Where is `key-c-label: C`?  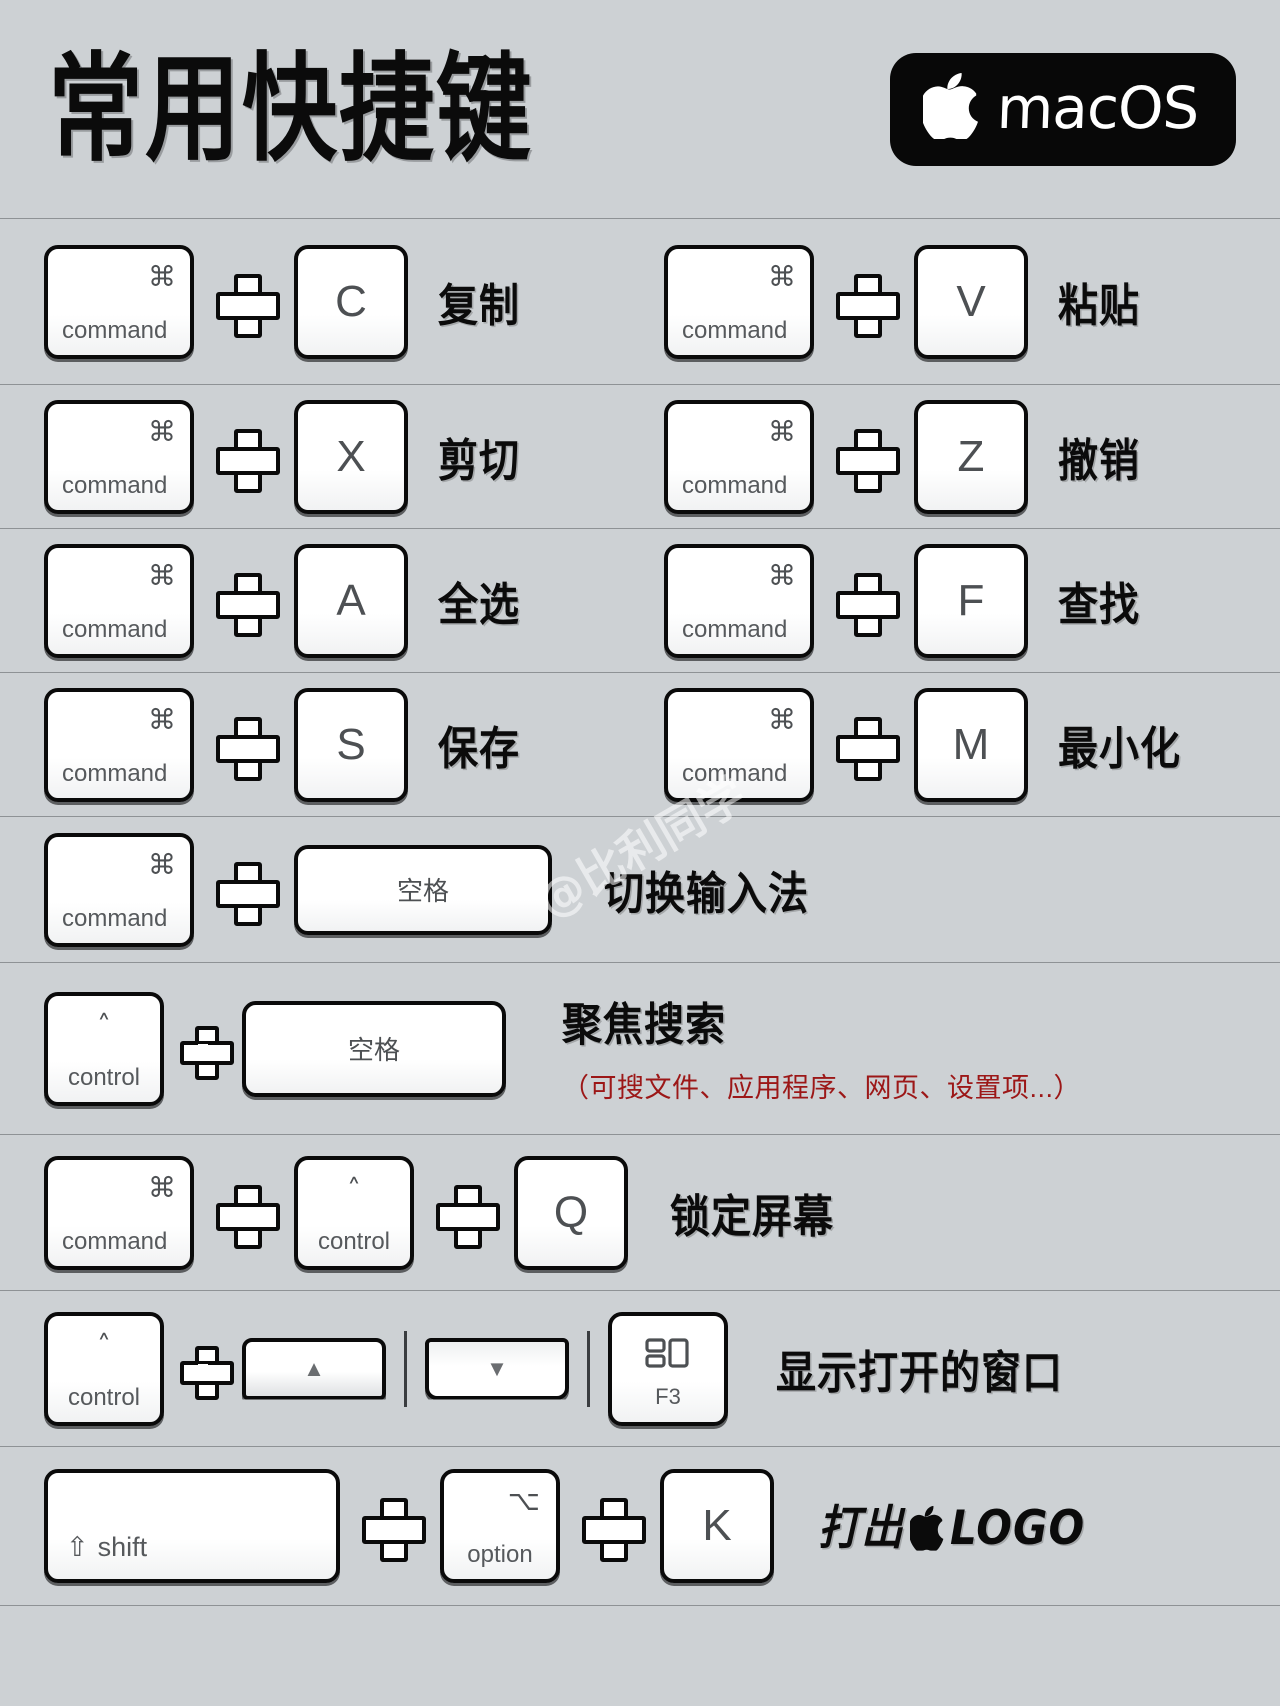 key-c-label: C is located at coordinates (351, 301).